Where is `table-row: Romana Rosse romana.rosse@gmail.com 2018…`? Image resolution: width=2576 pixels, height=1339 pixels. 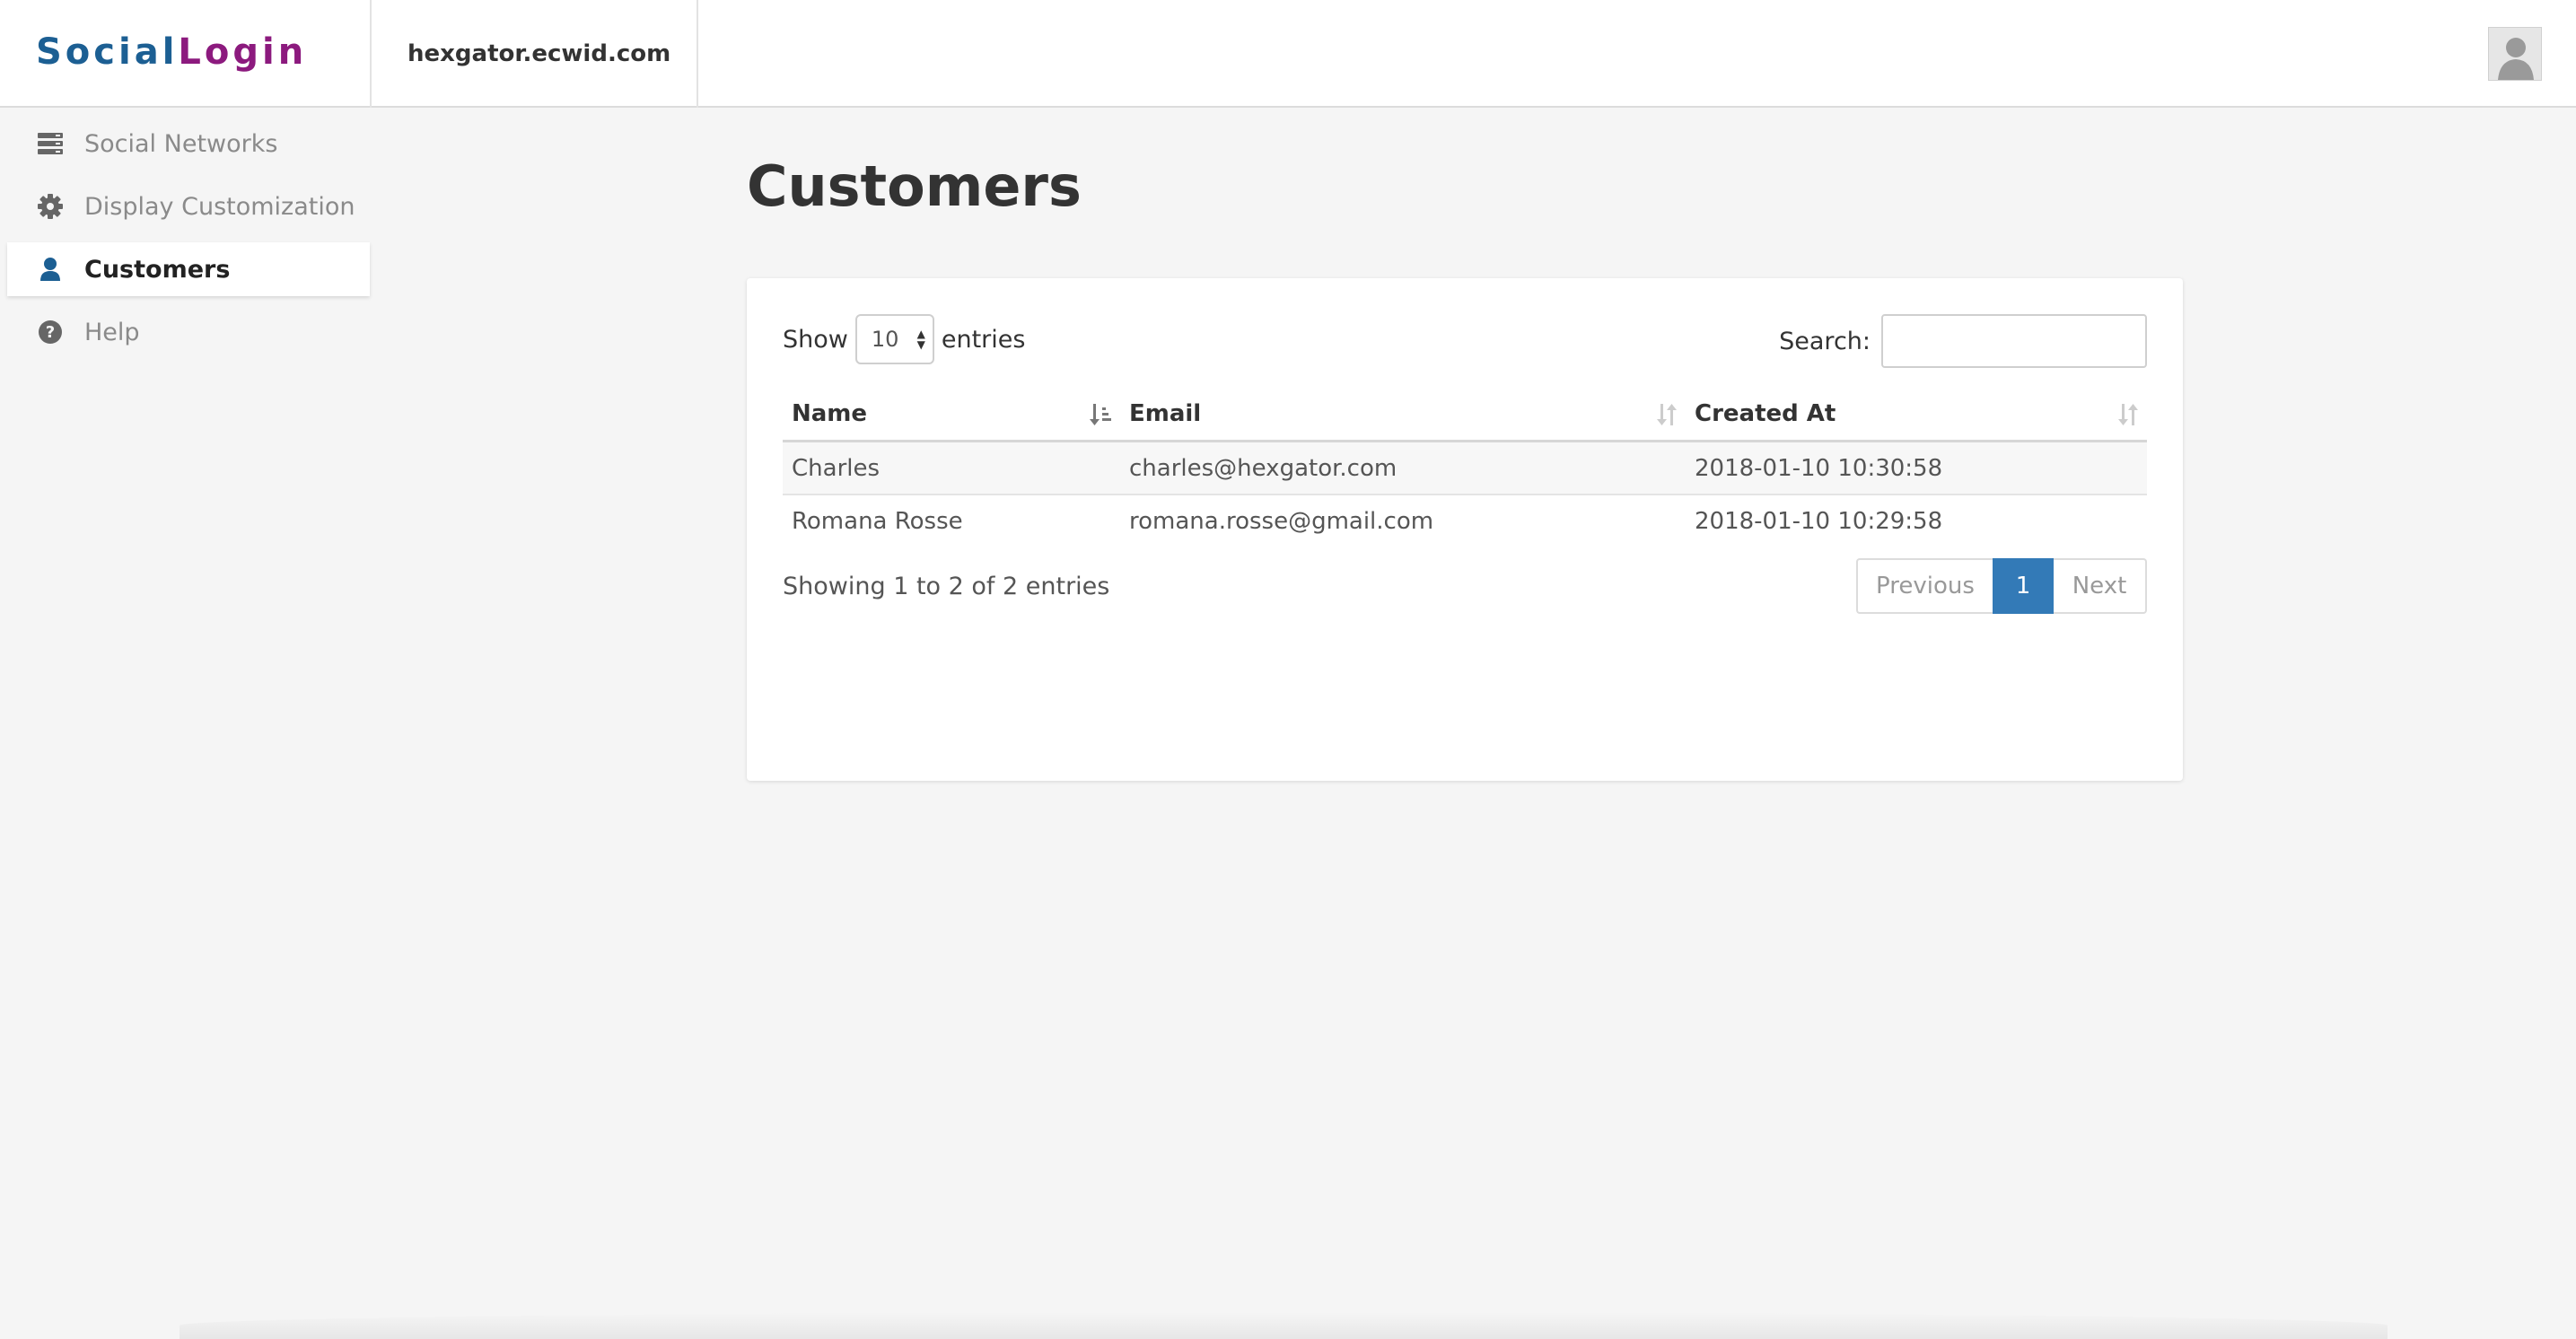 table-row: Romana Rosse romana.rosse@gmail.com 2018… is located at coordinates (1465, 520).